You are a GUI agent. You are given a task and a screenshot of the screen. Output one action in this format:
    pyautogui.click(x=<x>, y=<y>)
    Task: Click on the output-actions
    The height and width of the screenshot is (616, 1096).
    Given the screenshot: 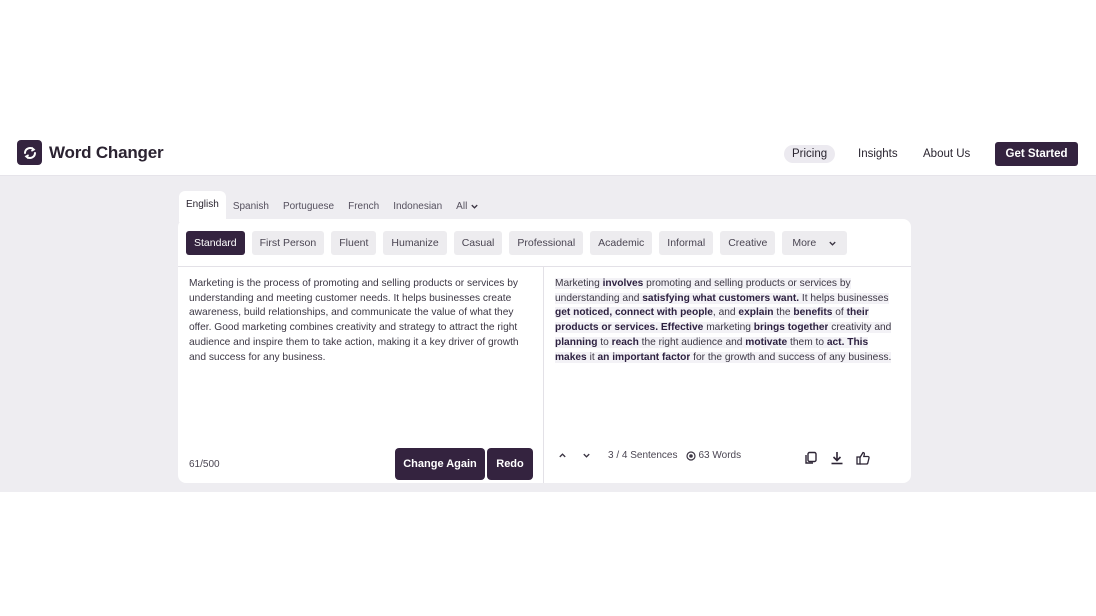 What is the action you would take?
    pyautogui.click(x=837, y=458)
    